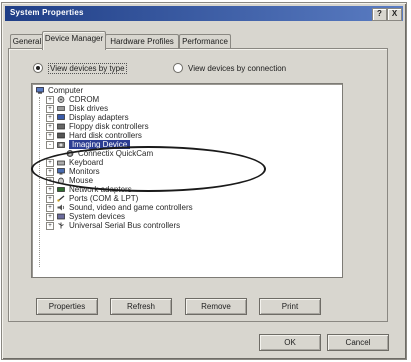 This screenshot has height=362, width=411. What do you see at coordinates (379, 14) in the screenshot?
I see `help-button: ?` at bounding box center [379, 14].